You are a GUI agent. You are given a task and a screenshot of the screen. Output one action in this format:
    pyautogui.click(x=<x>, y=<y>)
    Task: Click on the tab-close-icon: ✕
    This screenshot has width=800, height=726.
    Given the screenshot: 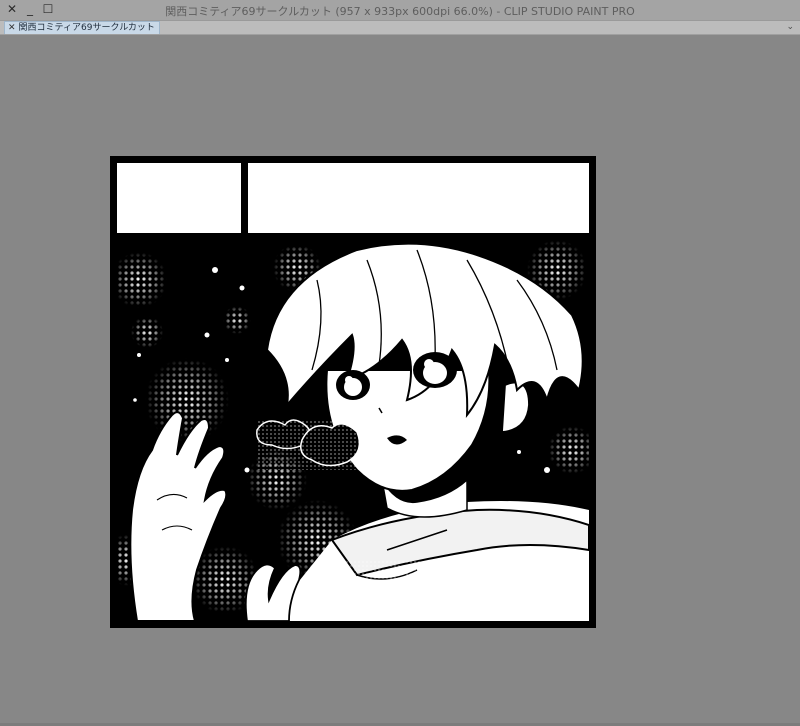 What is the action you would take?
    pyautogui.click(x=12, y=28)
    